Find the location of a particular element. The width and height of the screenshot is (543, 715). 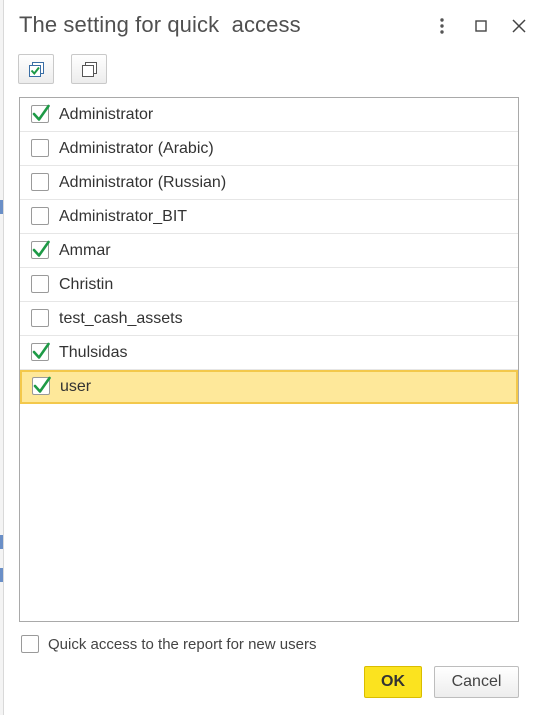

list-item: test_cash_assets is located at coordinates (269, 319).